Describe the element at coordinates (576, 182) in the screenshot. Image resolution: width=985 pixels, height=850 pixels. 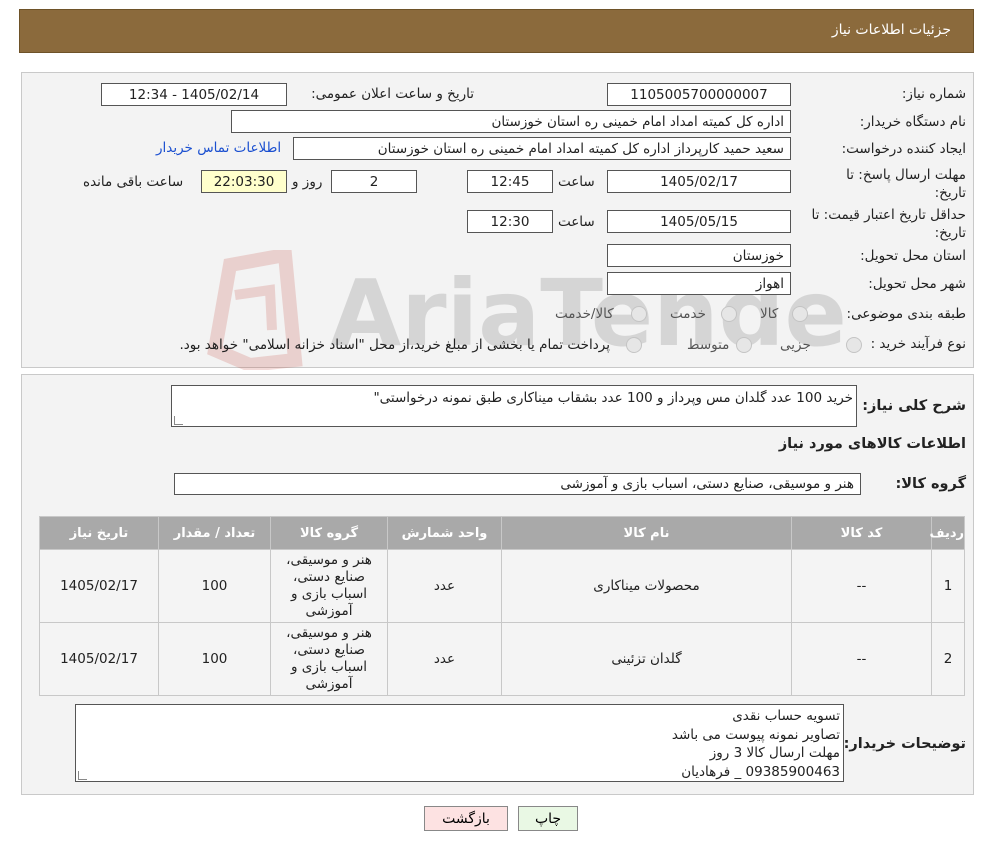
I see `deadline-time-label: ساعت` at that location.